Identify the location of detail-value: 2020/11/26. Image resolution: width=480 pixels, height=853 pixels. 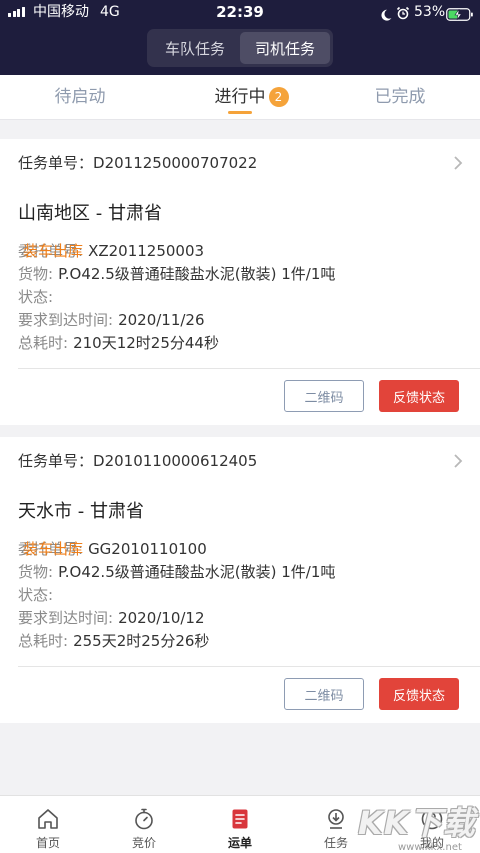
(161, 320).